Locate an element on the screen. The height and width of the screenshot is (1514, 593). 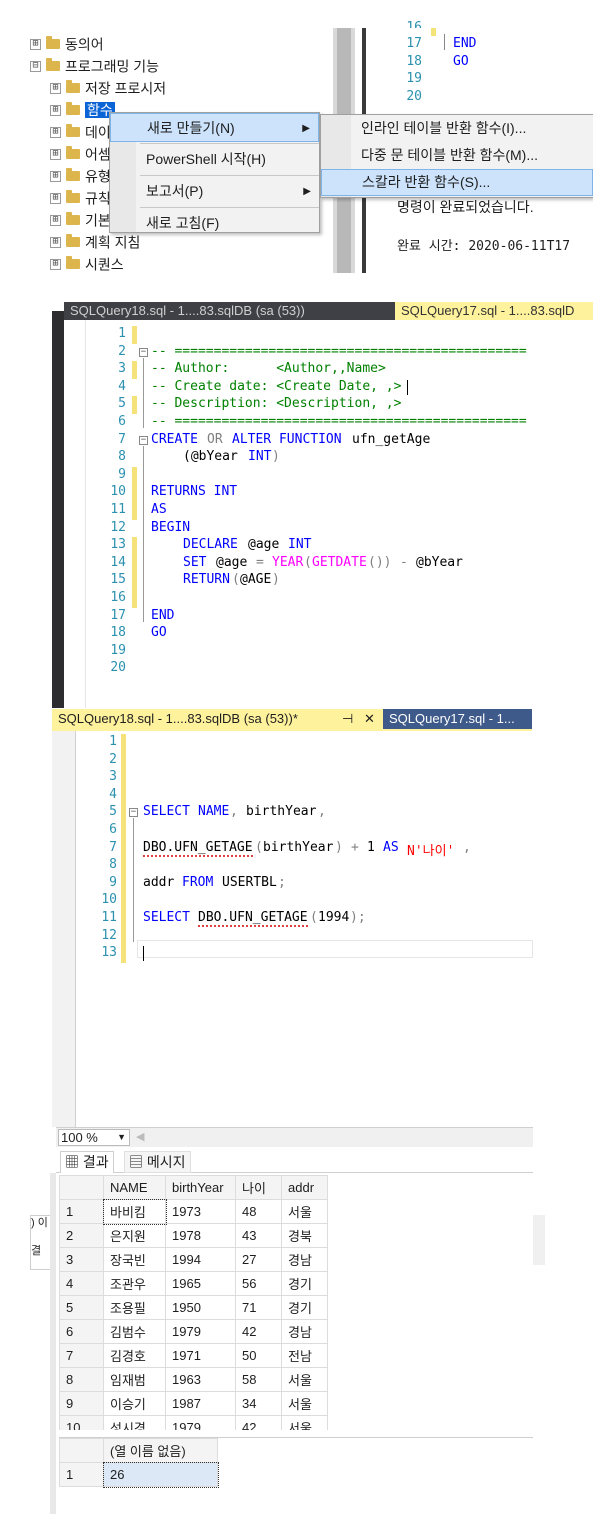
table-cell: 1965 is located at coordinates (200, 1283).